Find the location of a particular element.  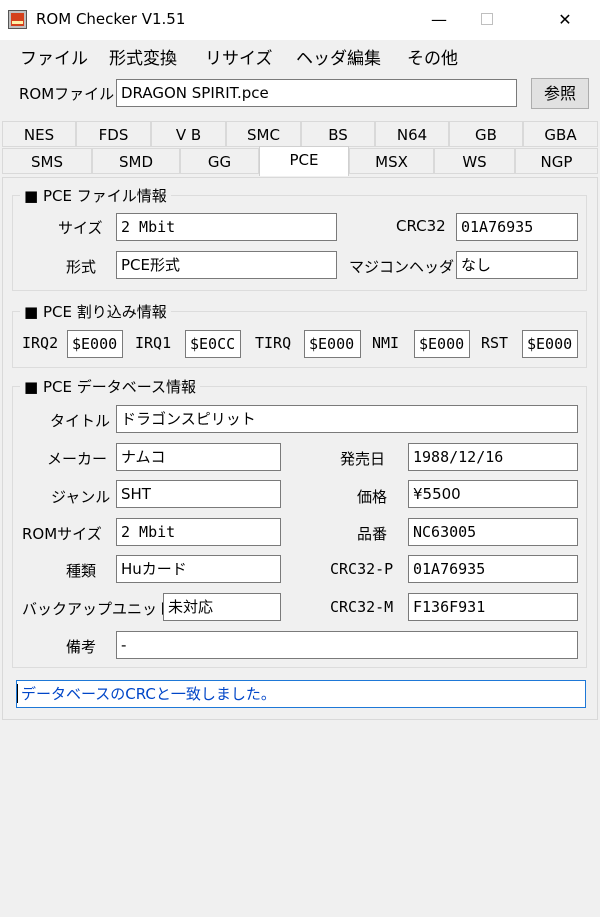

nmi-field: $E000 is located at coordinates (442, 344).